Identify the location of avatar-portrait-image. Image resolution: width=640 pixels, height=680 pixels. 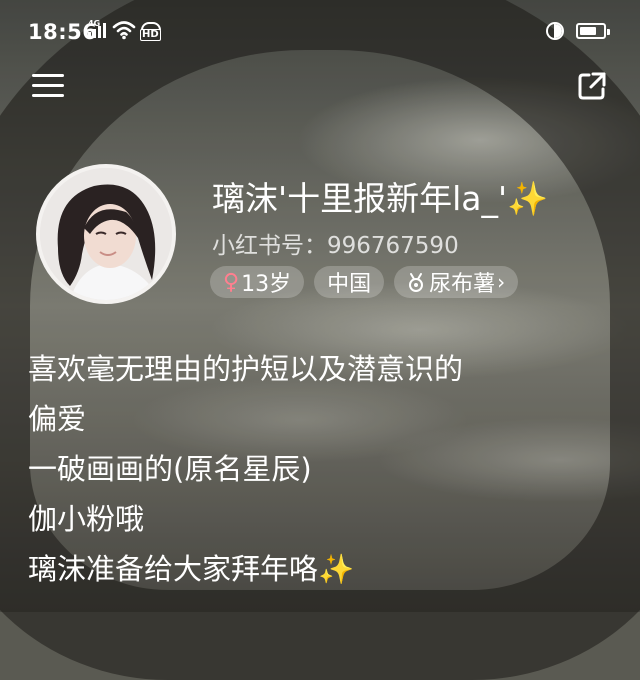
(106, 234).